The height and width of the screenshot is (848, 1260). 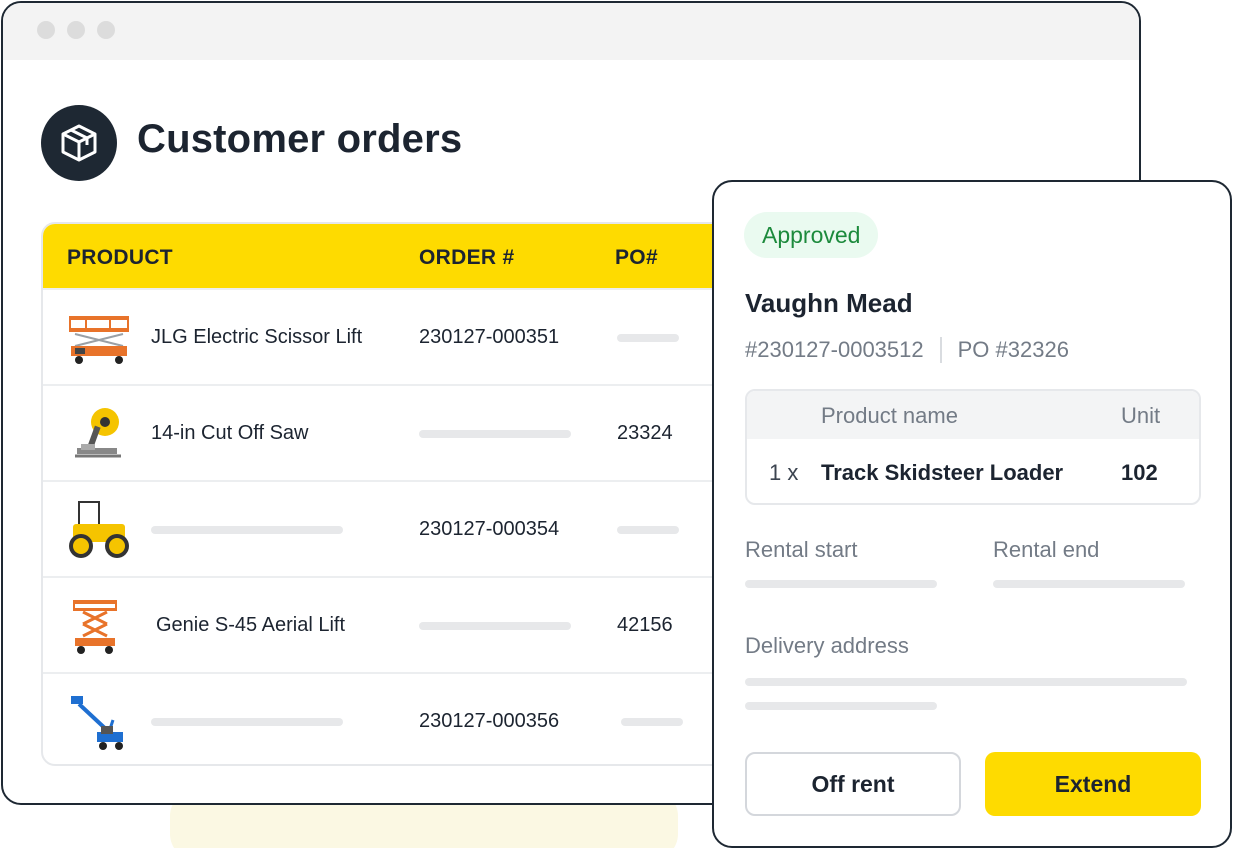 What do you see at coordinates (1046, 549) in the screenshot?
I see `rental-end-label: Rental end` at bounding box center [1046, 549].